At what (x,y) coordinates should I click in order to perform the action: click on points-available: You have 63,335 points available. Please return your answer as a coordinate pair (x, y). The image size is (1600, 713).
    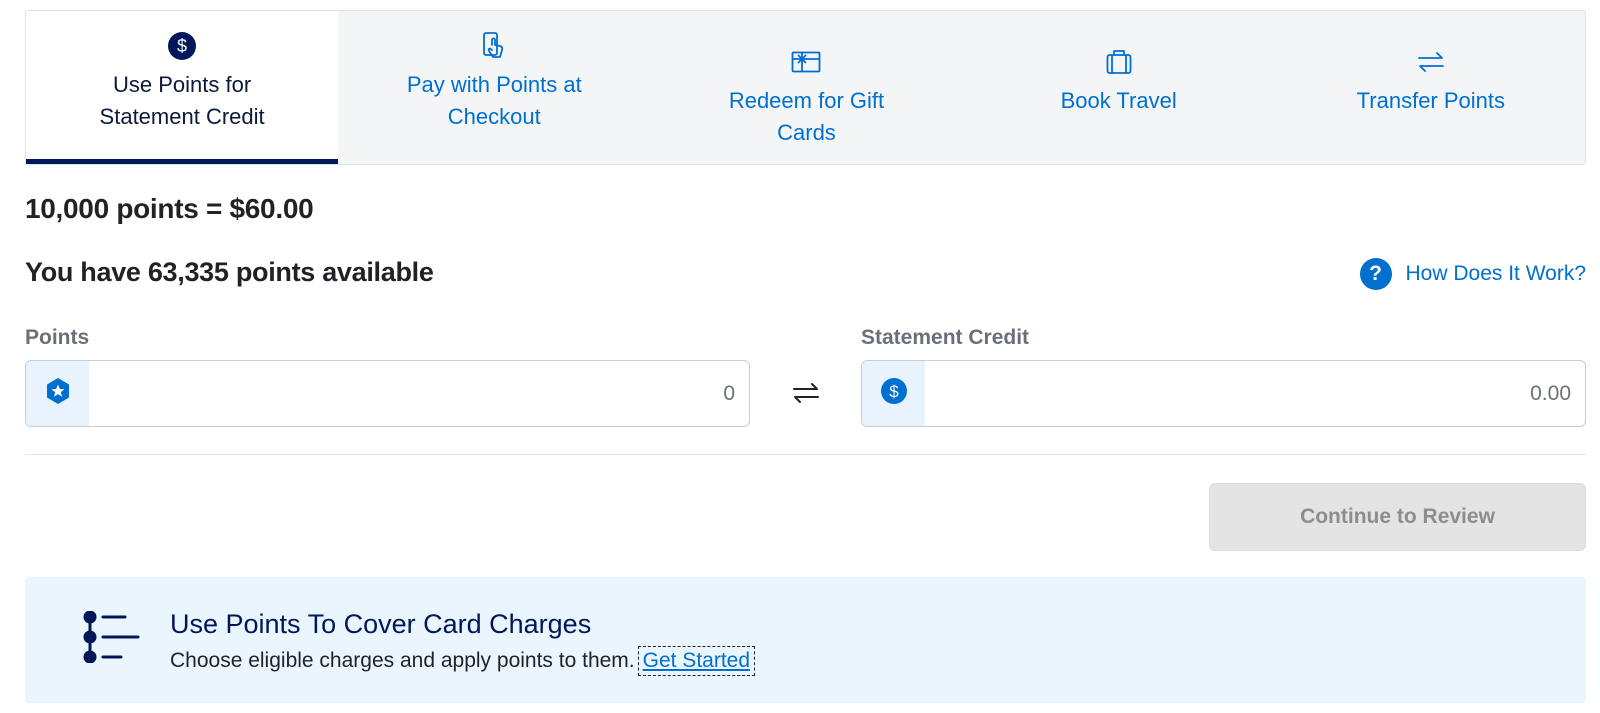
    Looking at the image, I should click on (229, 272).